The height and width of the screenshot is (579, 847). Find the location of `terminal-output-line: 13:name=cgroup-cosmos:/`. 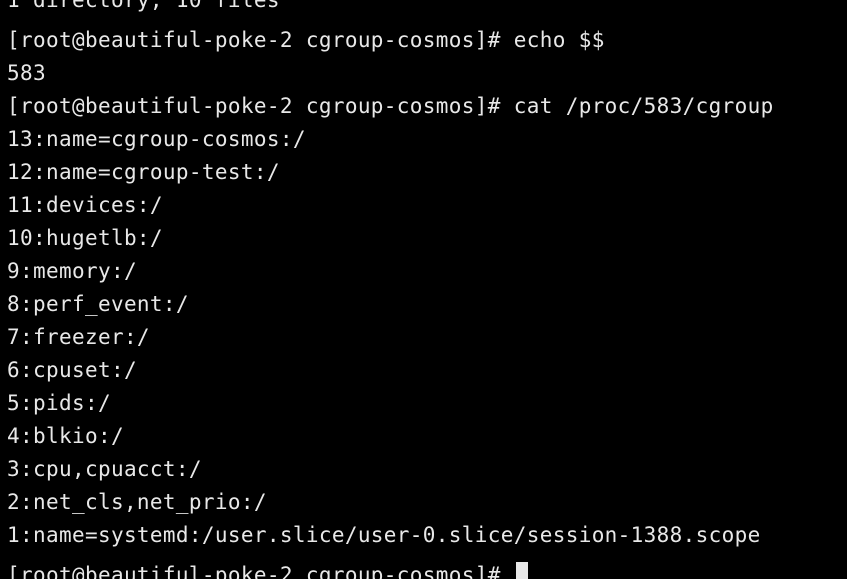

terminal-output-line: 13:name=cgroup-cosmos:/ is located at coordinates (156, 139).